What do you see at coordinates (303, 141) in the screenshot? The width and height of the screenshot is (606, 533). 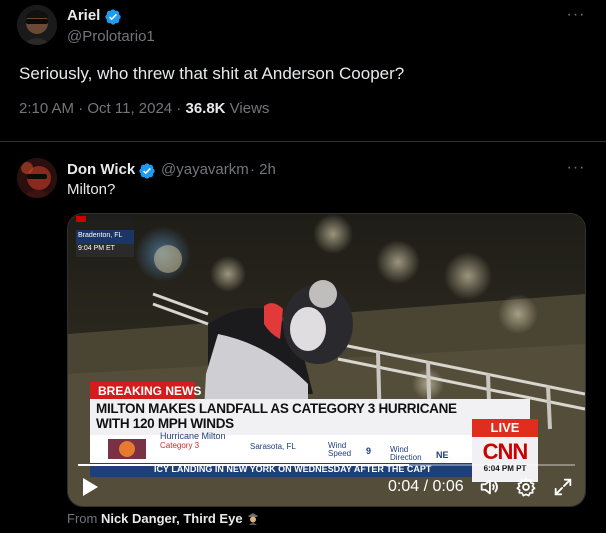 I see `divider` at bounding box center [303, 141].